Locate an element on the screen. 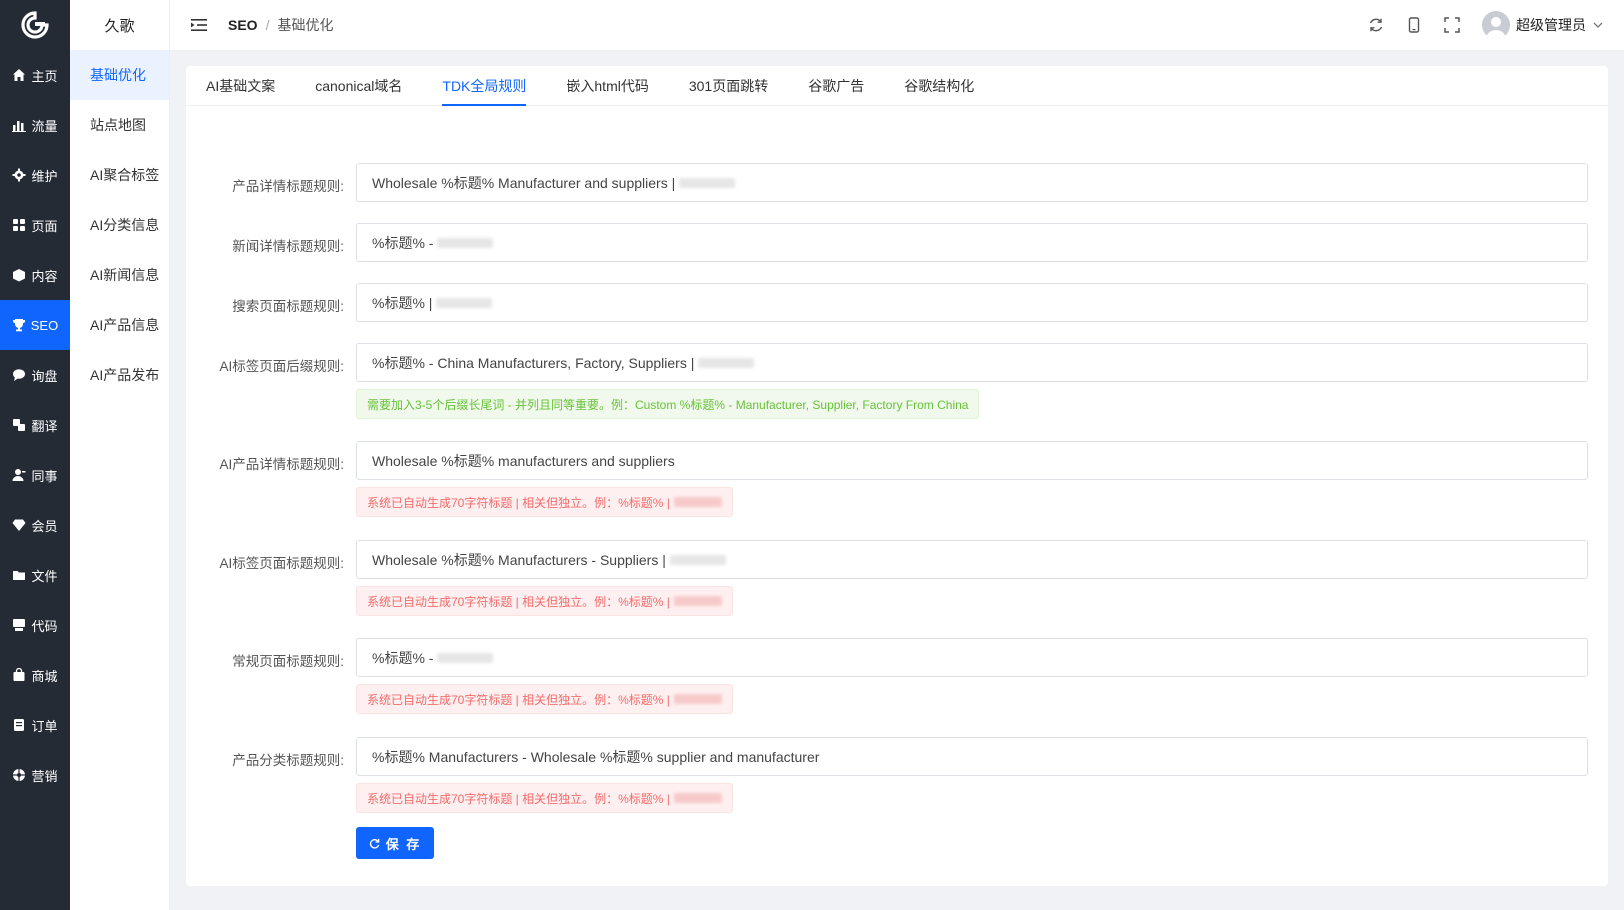  submenu-item-2: 站点地图 is located at coordinates (119, 125).